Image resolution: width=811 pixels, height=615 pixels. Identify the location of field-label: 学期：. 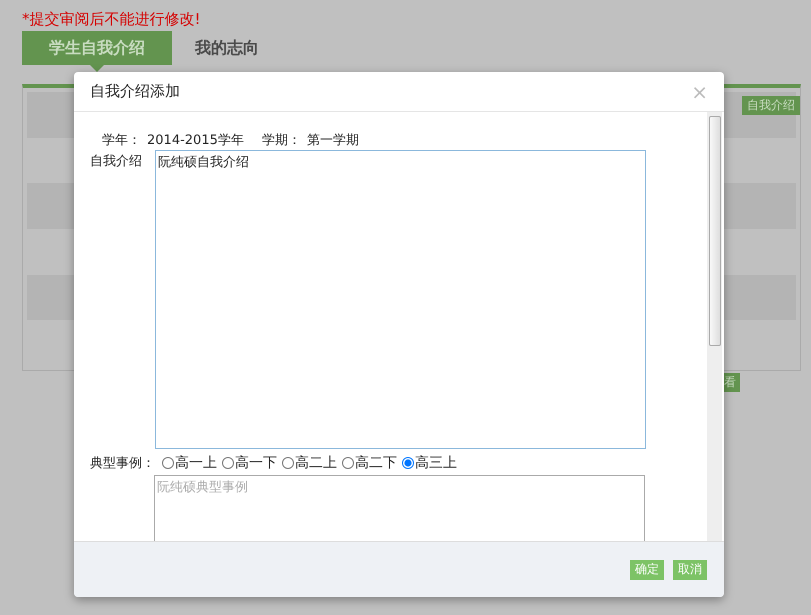
(281, 140).